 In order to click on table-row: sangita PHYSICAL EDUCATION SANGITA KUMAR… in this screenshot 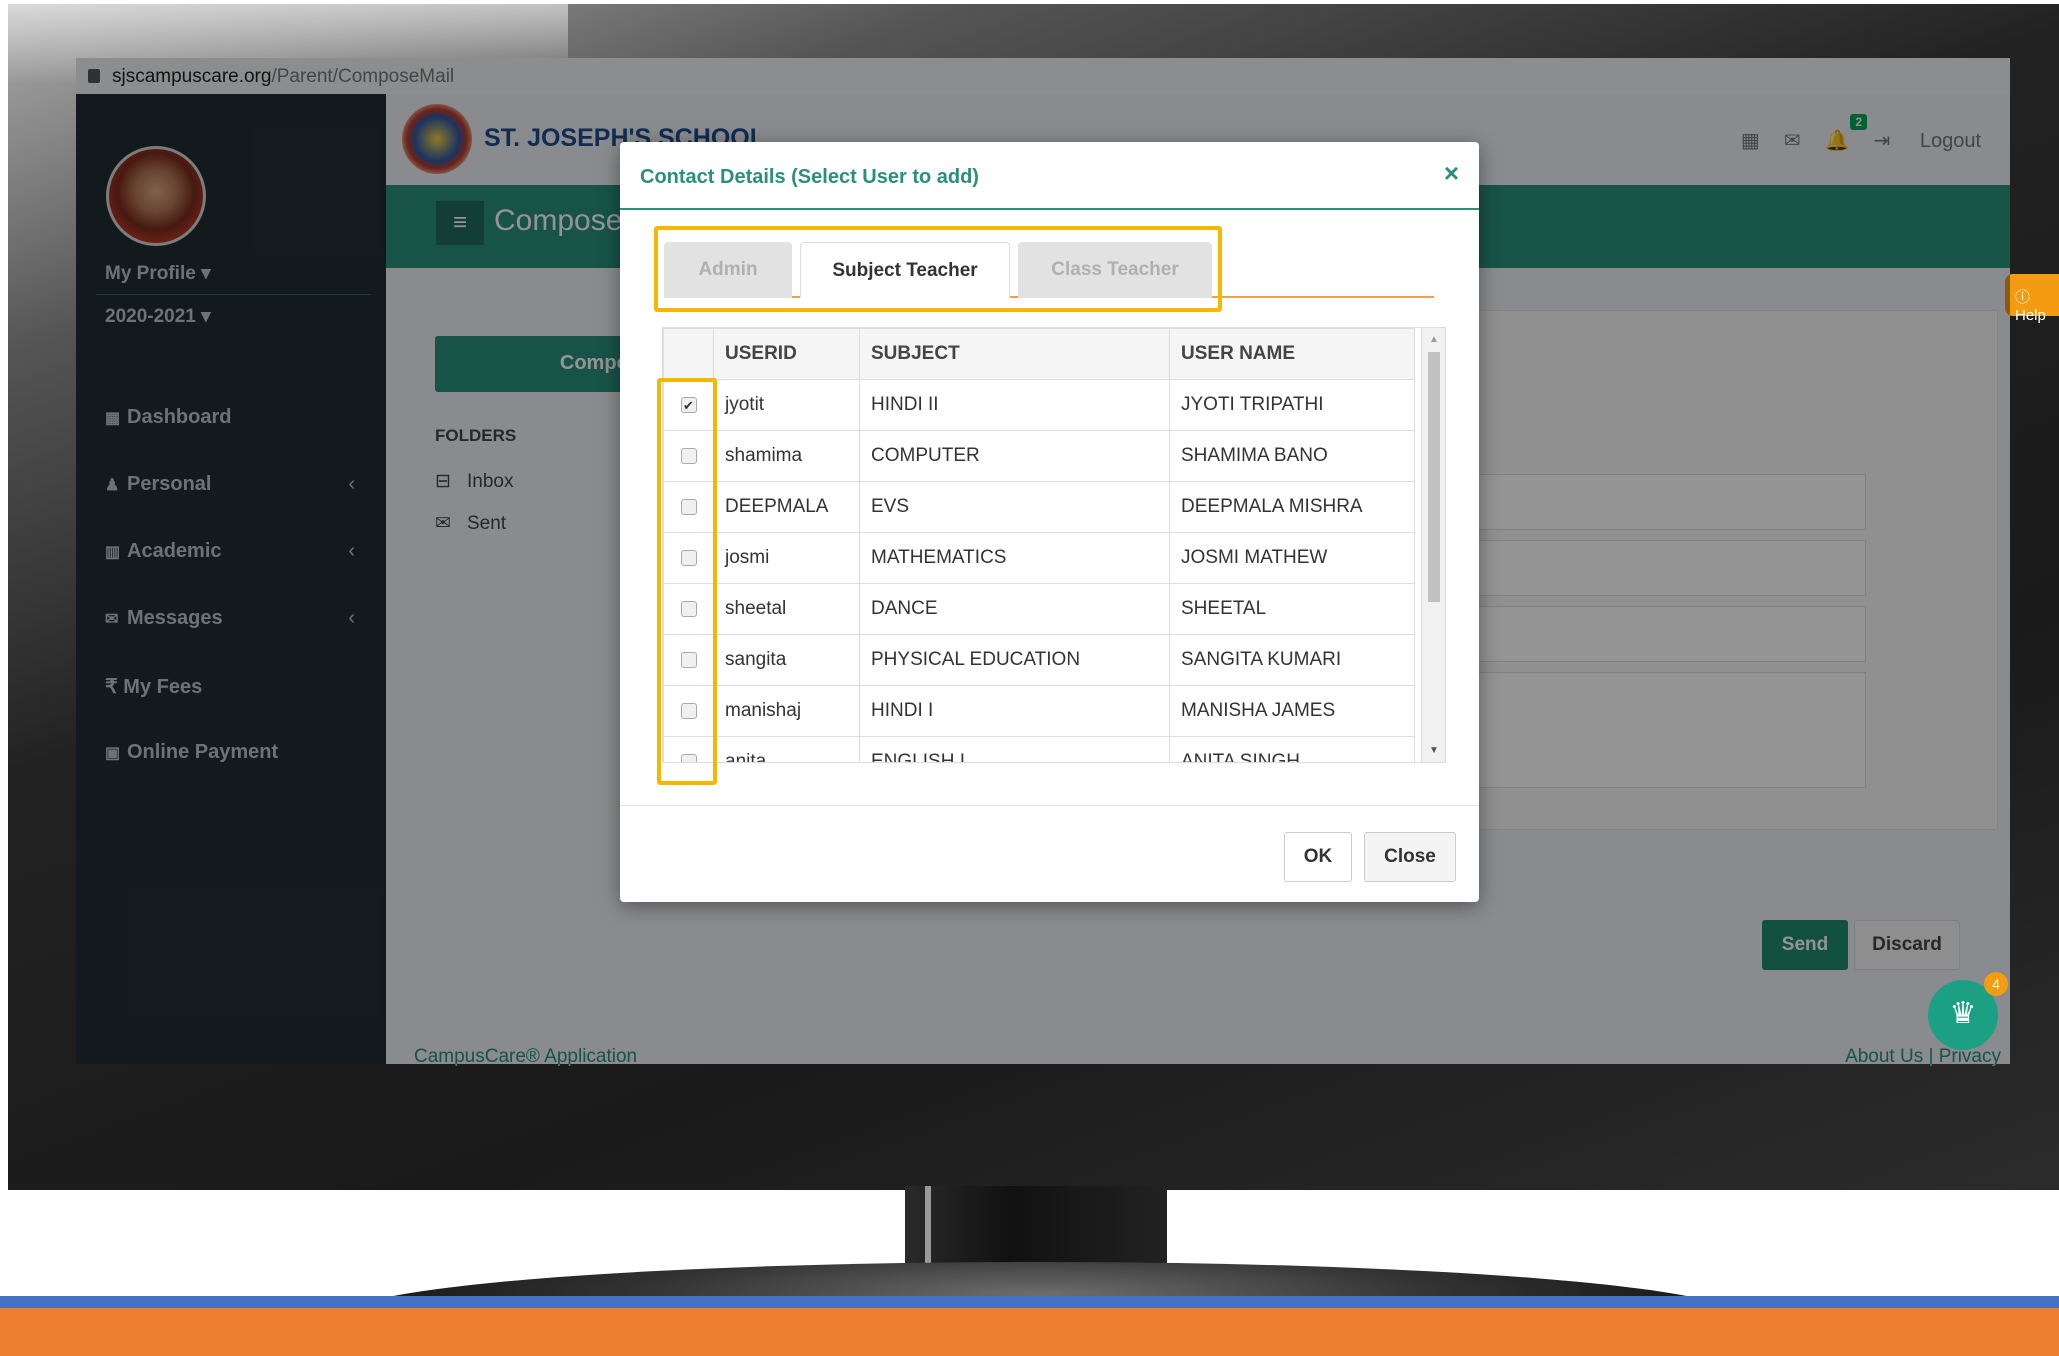, I will do `click(1039, 660)`.